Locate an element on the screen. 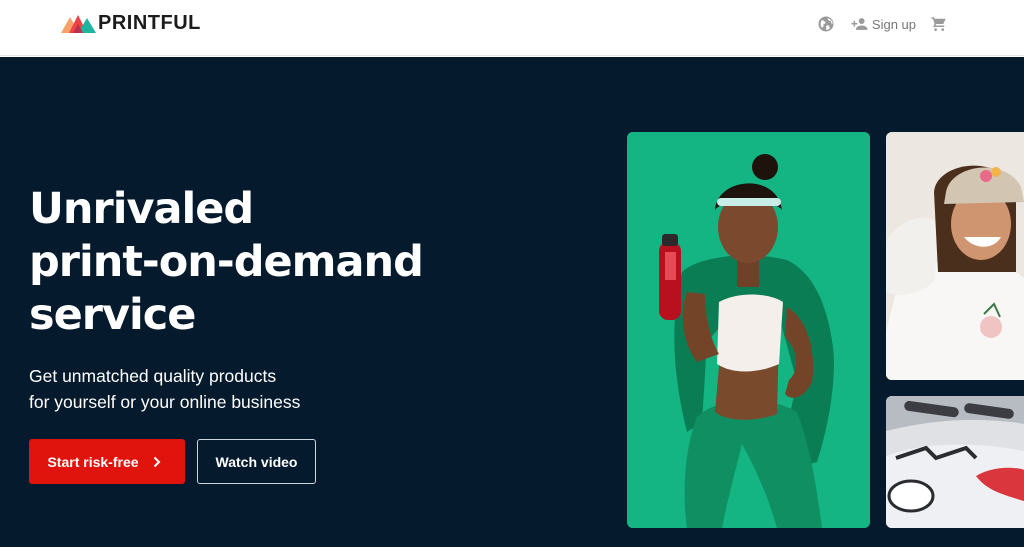 The image size is (1024, 547). hero-headline: Unrivaled print-on-demand service is located at coordinates (239, 262).